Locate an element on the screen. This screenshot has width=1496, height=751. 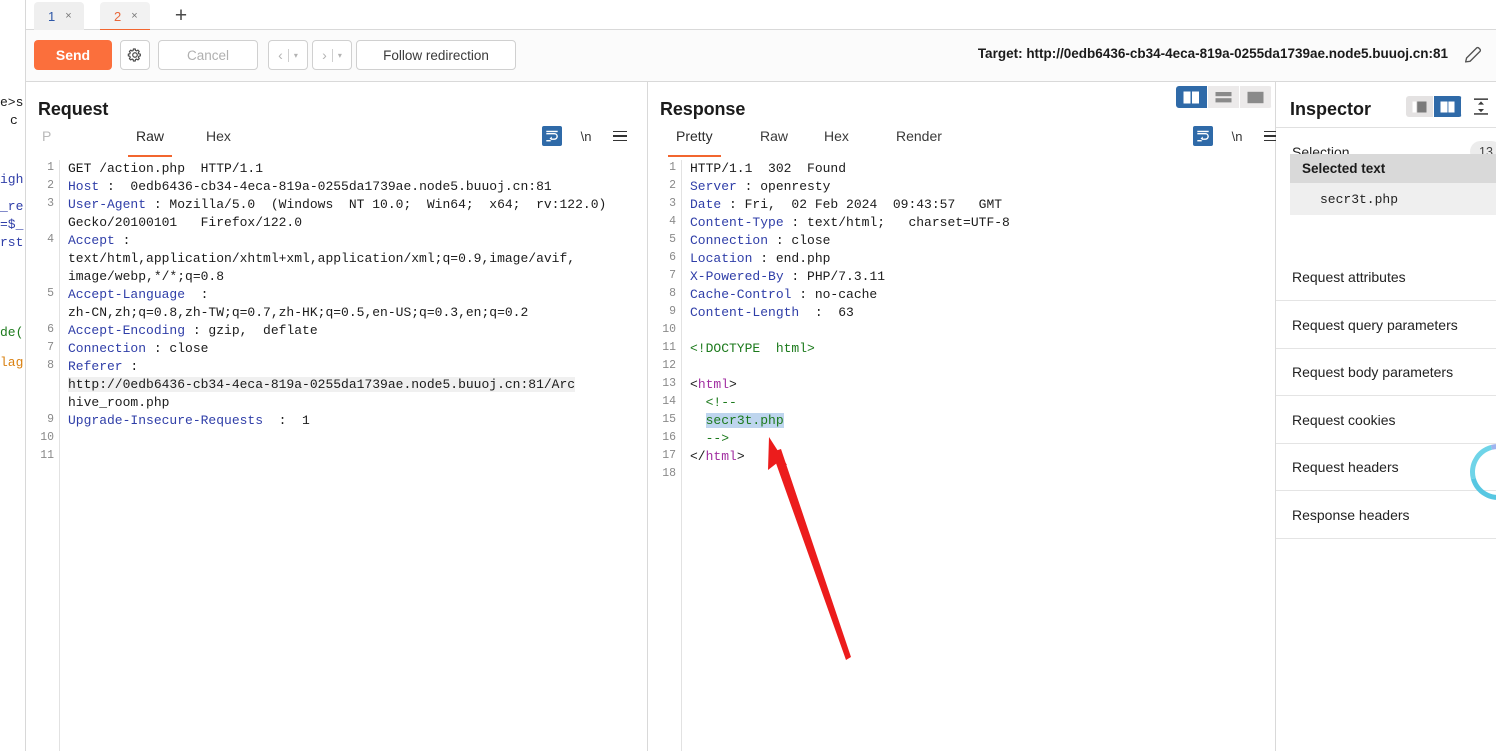
stacked-layout-button is located at coordinates (1224, 97).